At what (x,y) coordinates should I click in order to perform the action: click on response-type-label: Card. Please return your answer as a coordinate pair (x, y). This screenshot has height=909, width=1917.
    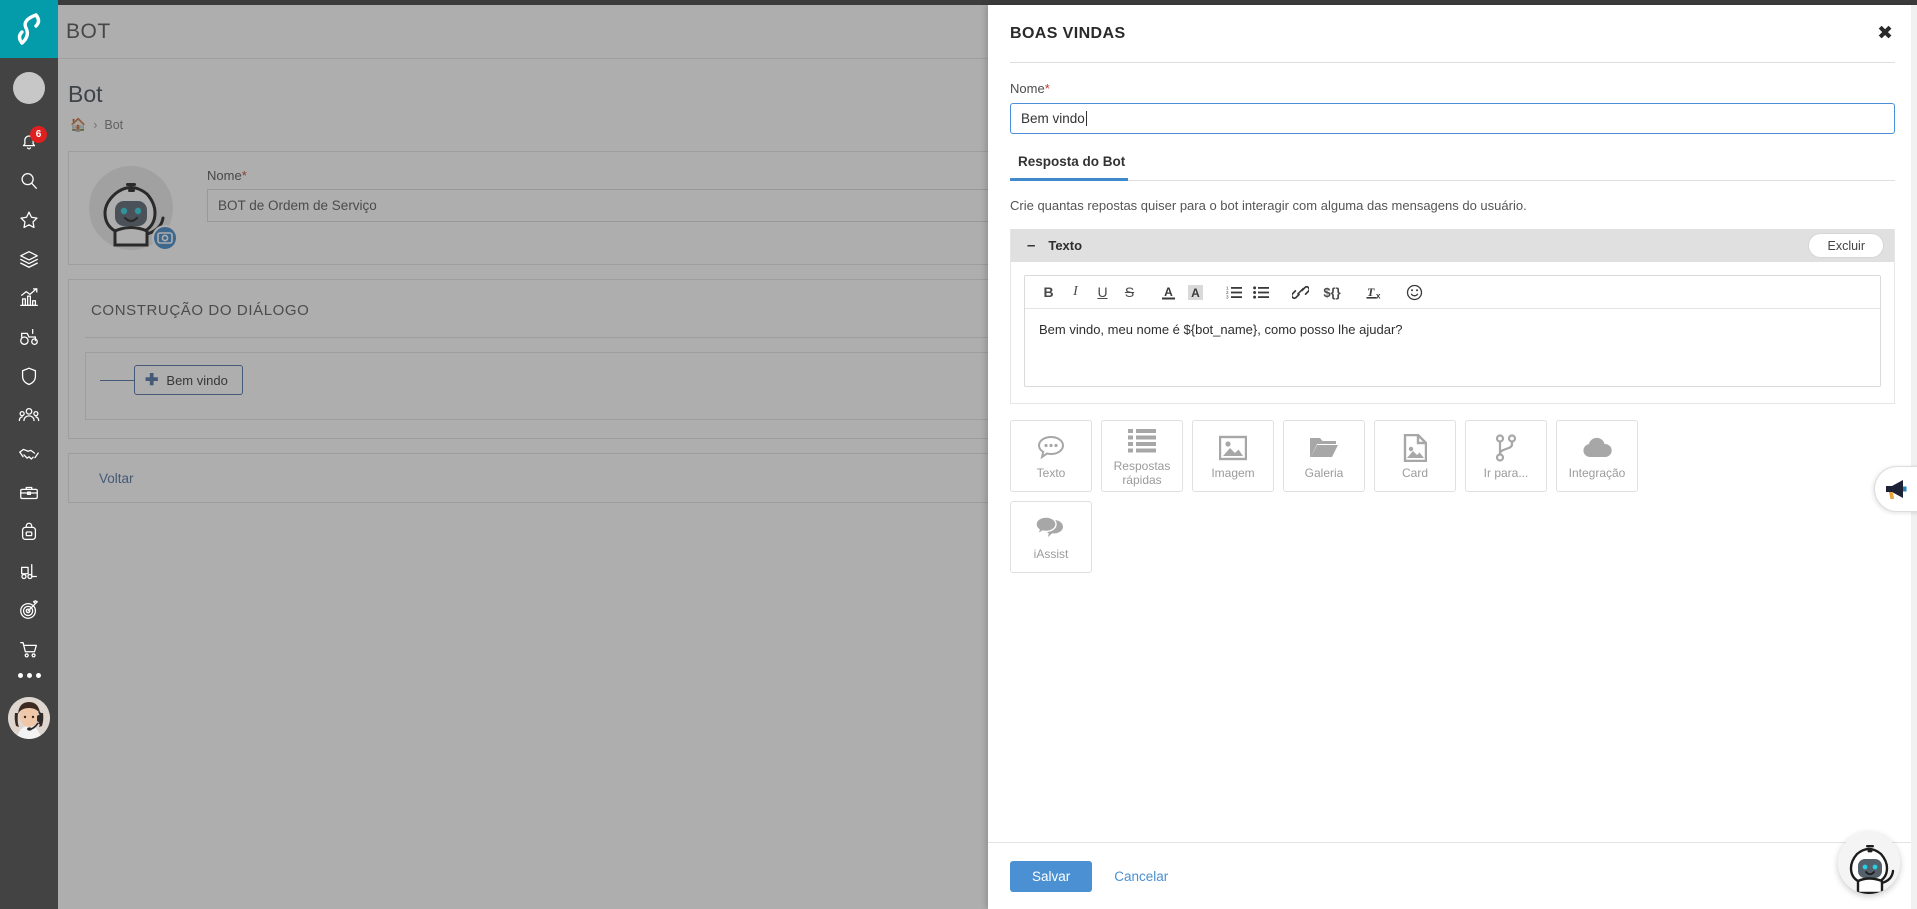
    Looking at the image, I should click on (1414, 472).